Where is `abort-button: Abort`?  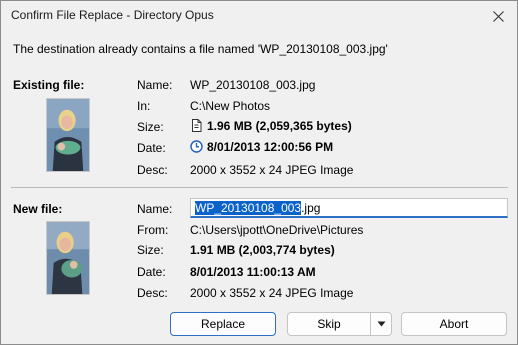 abort-button: Abort is located at coordinates (454, 324).